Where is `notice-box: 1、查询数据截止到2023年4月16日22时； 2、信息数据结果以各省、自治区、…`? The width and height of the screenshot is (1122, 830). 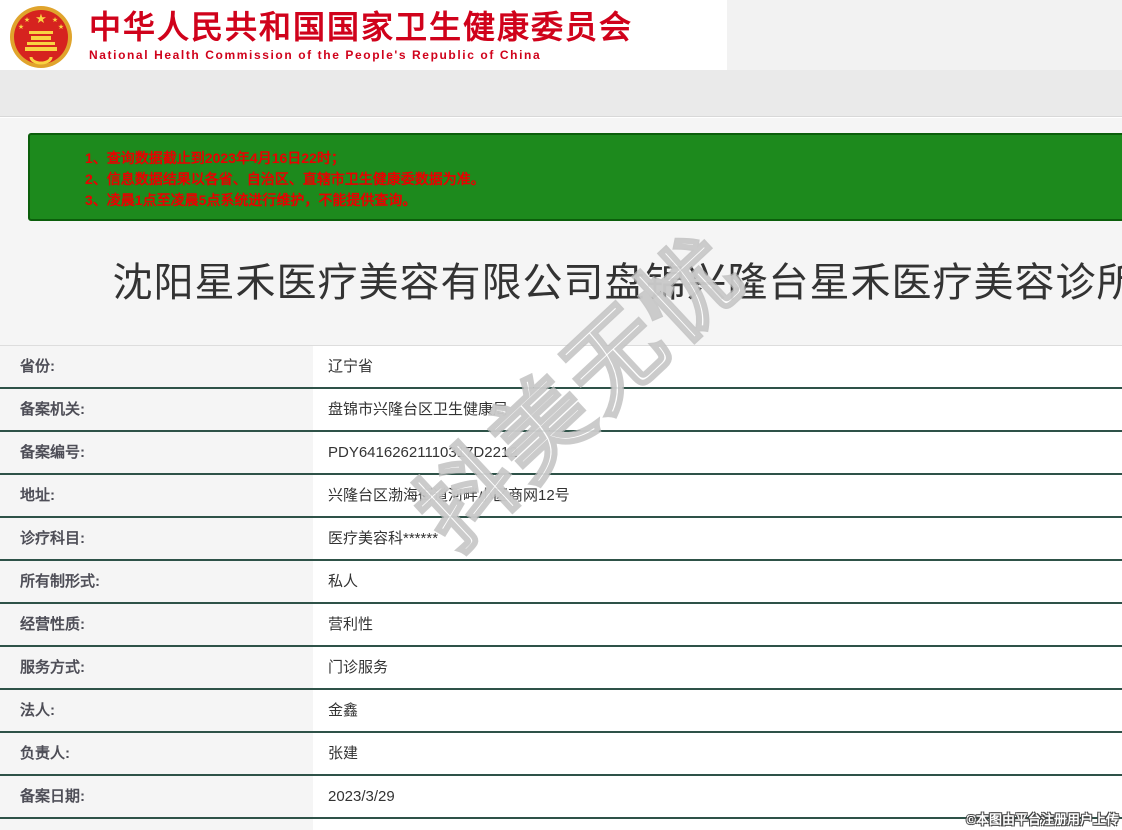 notice-box: 1、查询数据截止到2023年4月16日22时； 2、信息数据结果以各省、自治区、… is located at coordinates (575, 177).